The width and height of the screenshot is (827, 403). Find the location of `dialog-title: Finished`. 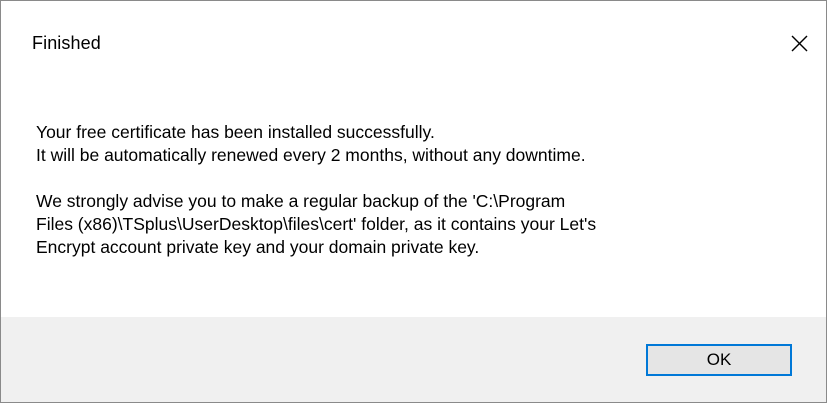

dialog-title: Finished is located at coordinates (66, 43).